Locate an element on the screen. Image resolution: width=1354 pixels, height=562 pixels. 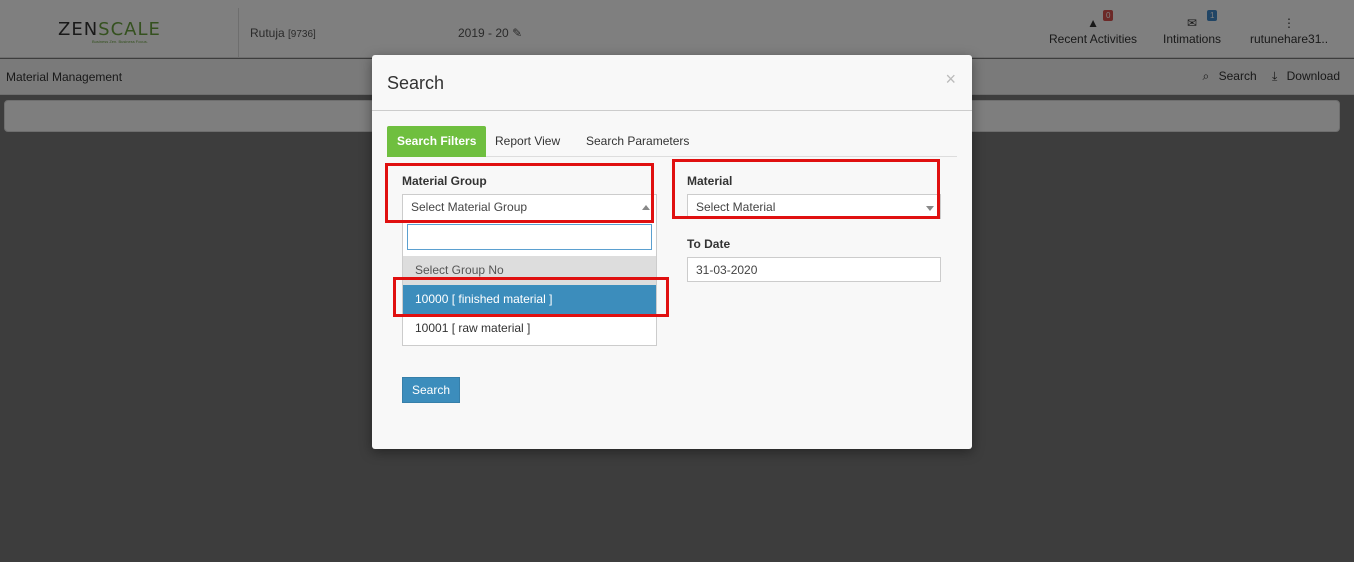
dropdown-search-input is located at coordinates (529, 237).